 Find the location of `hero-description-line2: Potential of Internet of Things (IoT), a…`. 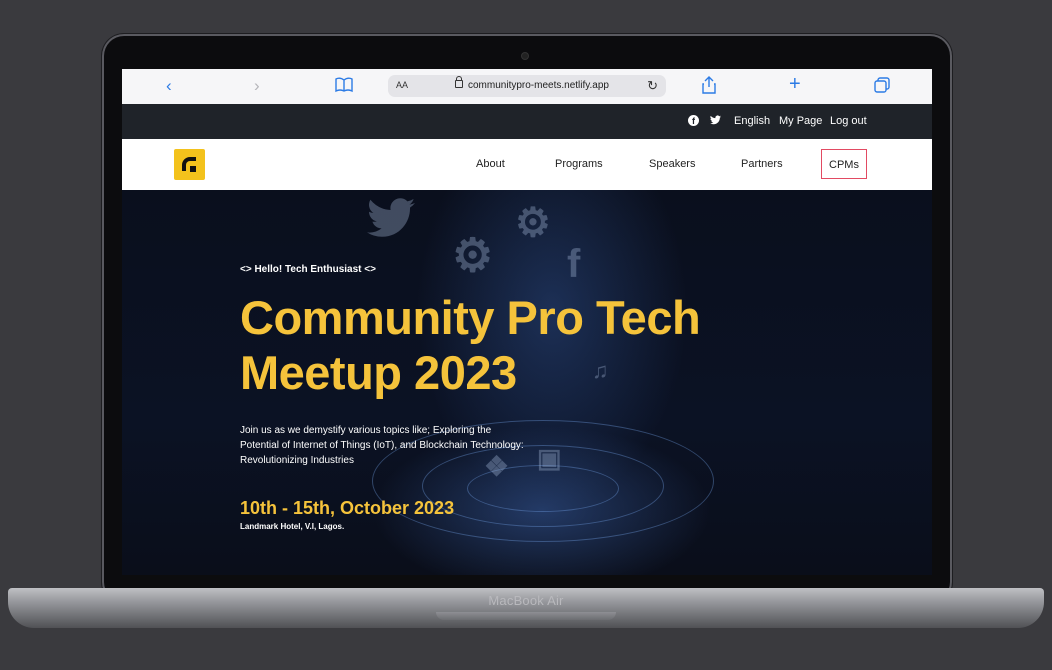

hero-description-line2: Potential of Internet of Things (IoT), a… is located at coordinates (382, 445).